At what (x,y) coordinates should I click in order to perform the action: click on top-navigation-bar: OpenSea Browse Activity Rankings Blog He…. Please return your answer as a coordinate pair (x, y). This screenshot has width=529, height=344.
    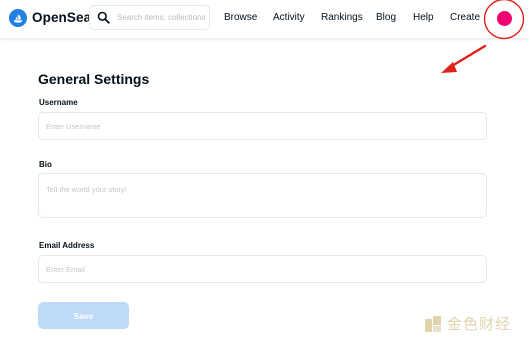
    Looking at the image, I should click on (264, 19).